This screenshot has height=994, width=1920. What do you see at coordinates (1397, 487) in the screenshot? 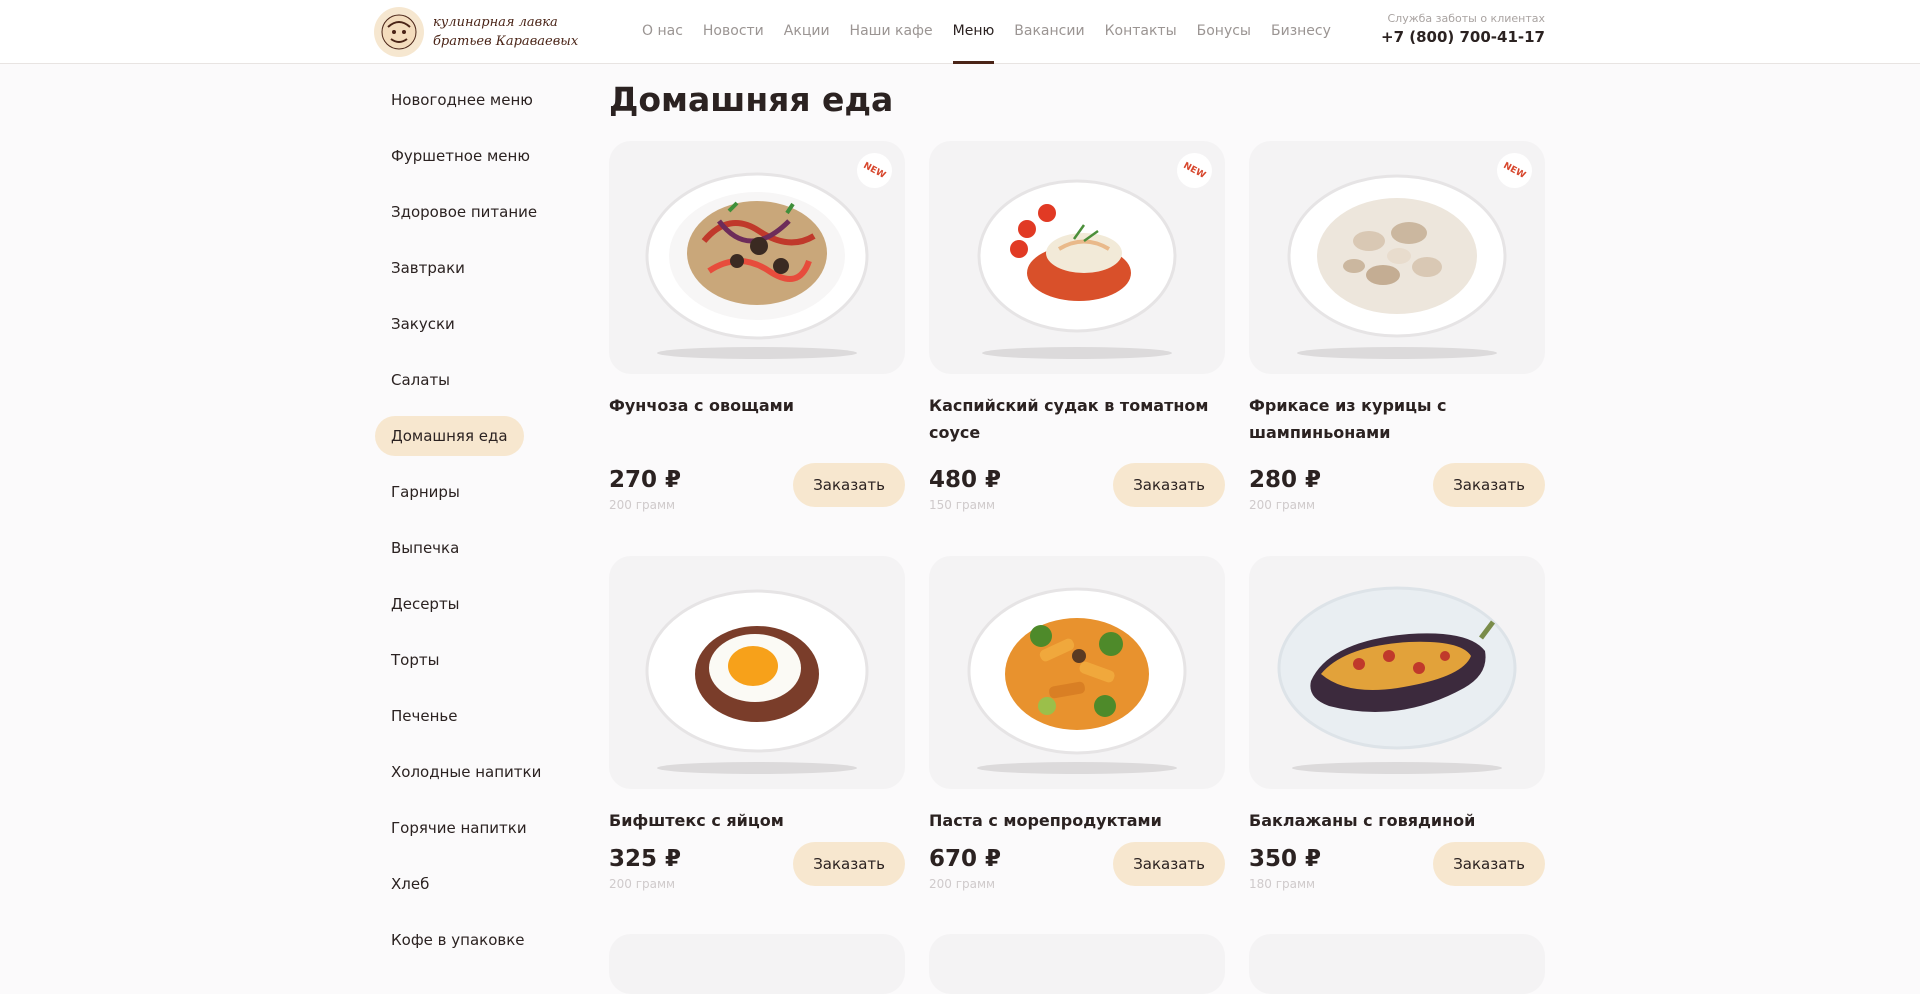
I see `product-footer: 280 ₽ 200 грамм Заказать` at bounding box center [1397, 487].